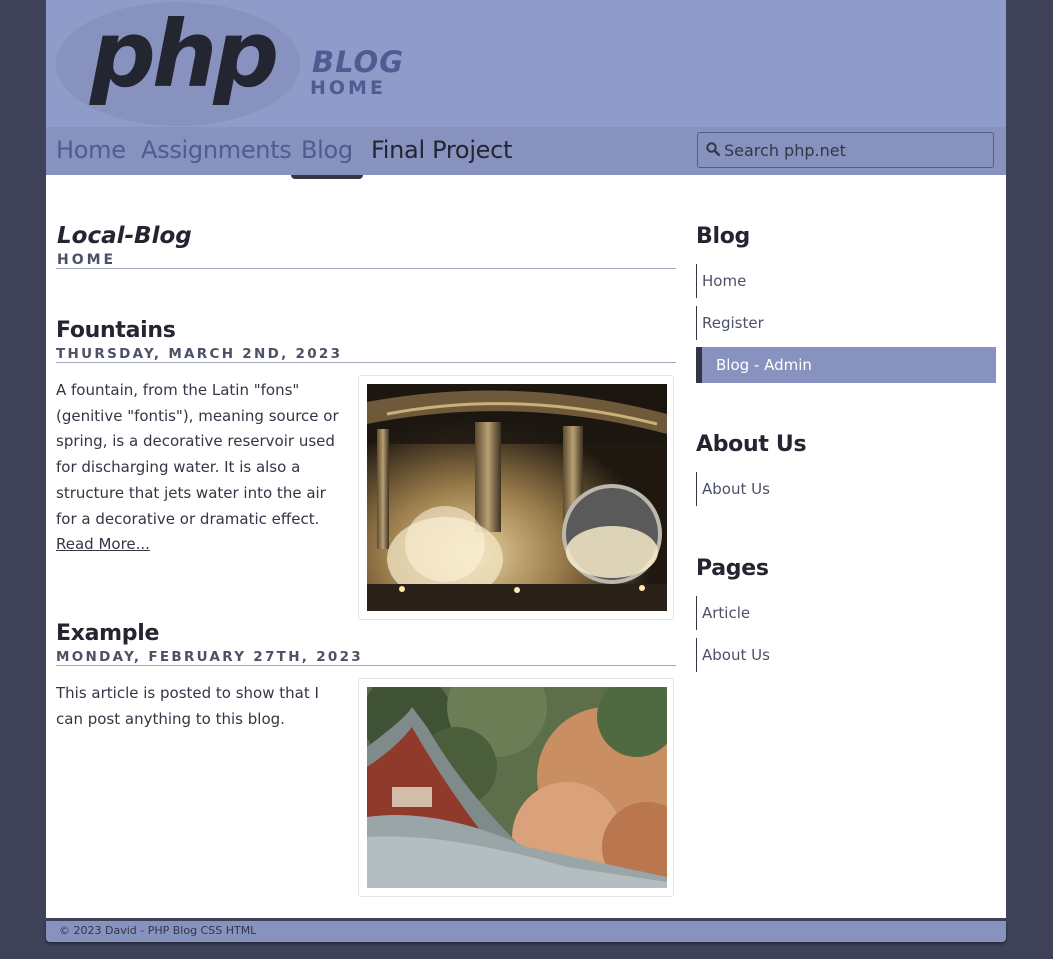 This screenshot has width=1053, height=959. I want to click on sidebar-heading-blog: Blog, so click(723, 236).